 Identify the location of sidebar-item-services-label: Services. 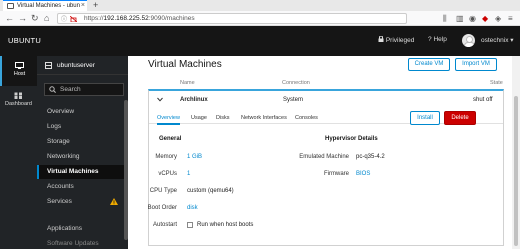
(59, 201).